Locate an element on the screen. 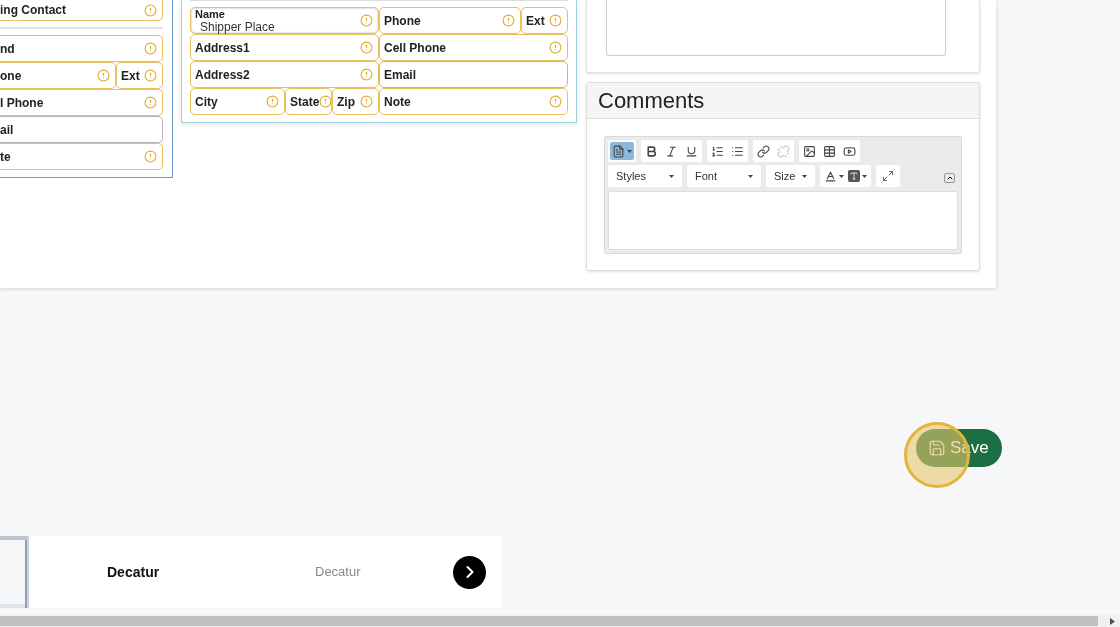 The image size is (1120, 627). field-label: City is located at coordinates (207, 102).